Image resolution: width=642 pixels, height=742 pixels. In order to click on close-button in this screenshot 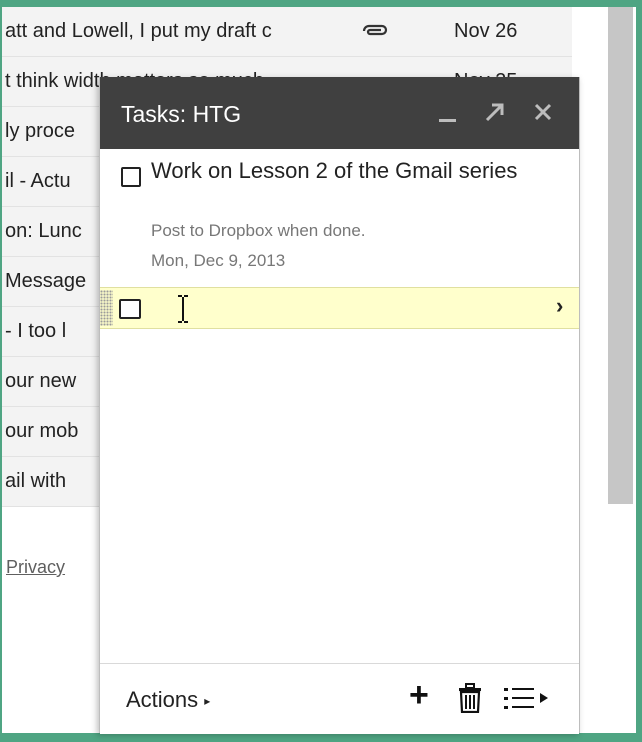, I will do `click(543, 112)`.